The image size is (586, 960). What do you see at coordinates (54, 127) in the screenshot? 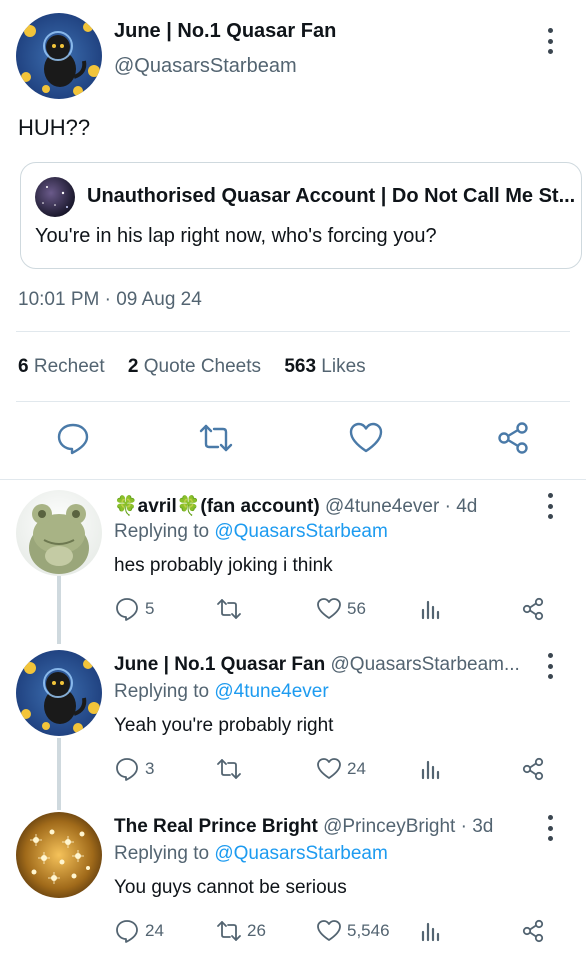
I see `tweet-text: HUH??` at bounding box center [54, 127].